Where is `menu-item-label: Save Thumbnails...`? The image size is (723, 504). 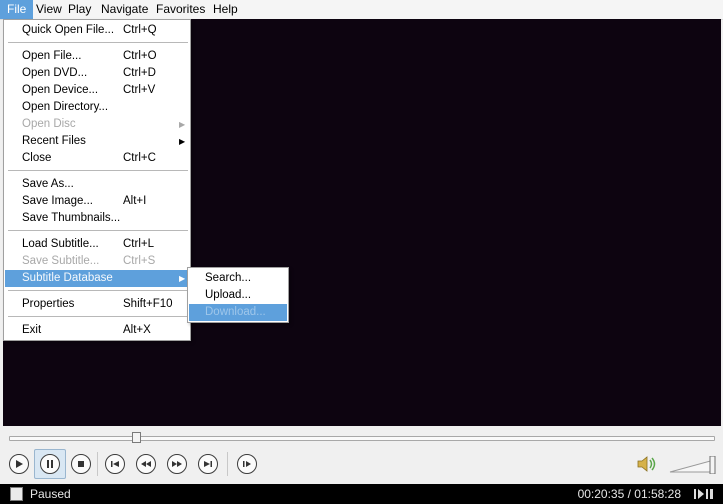
menu-item-label: Save Thumbnails... is located at coordinates (71, 218).